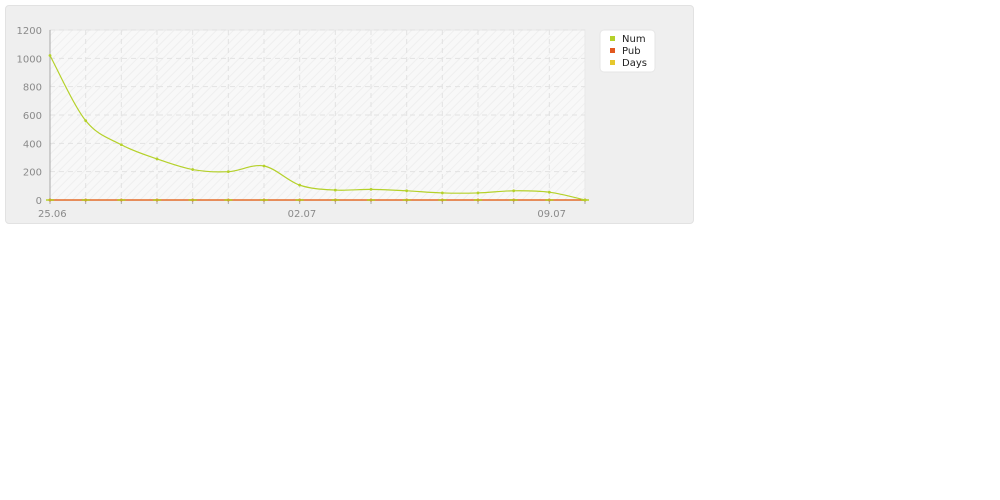 This screenshot has width=1000, height=500. I want to click on legend: NumPubDays, so click(627, 51).